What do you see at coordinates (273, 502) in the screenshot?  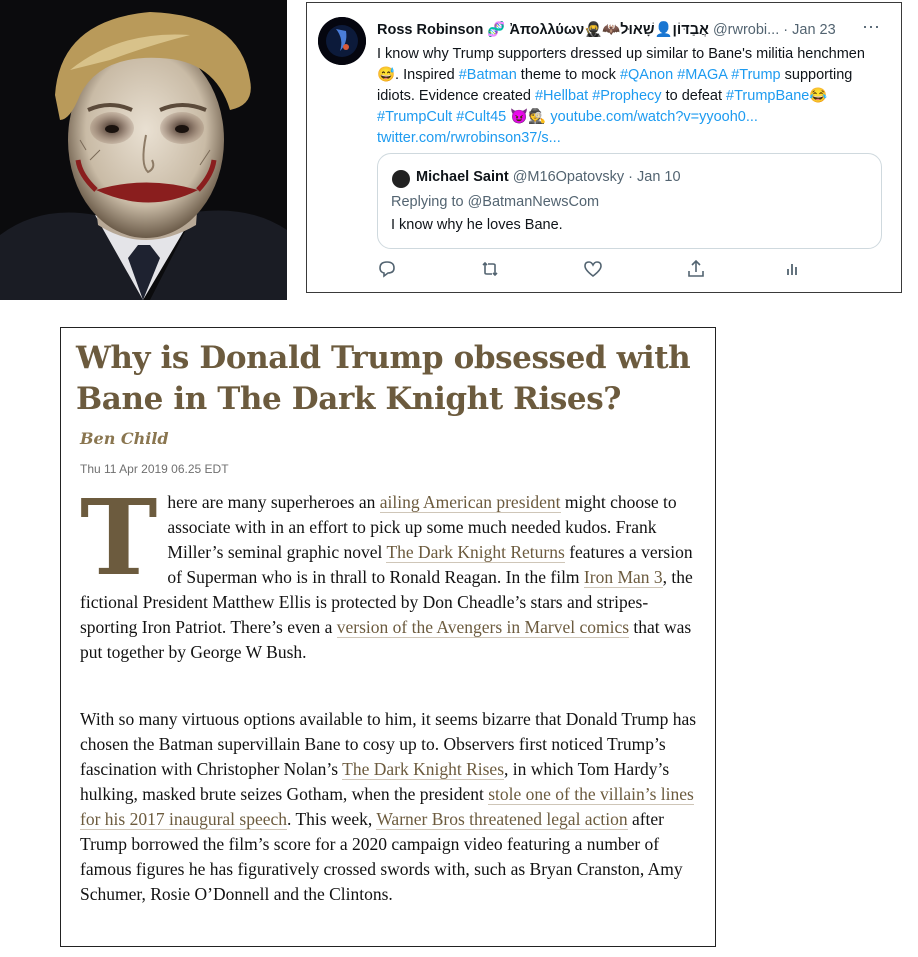 I see `paragraph-text: here are many superheroes an` at bounding box center [273, 502].